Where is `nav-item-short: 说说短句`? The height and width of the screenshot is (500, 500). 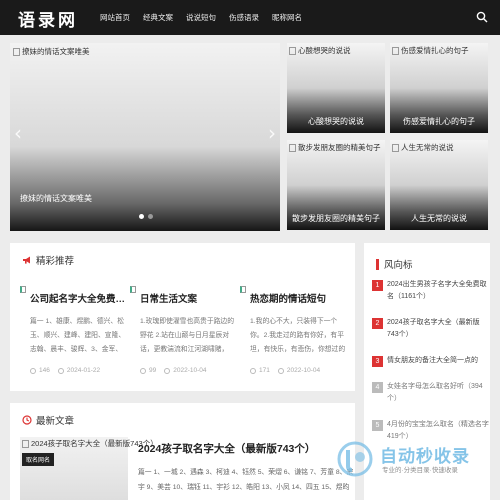
nav-item-short: 说说短句 is located at coordinates (201, 17).